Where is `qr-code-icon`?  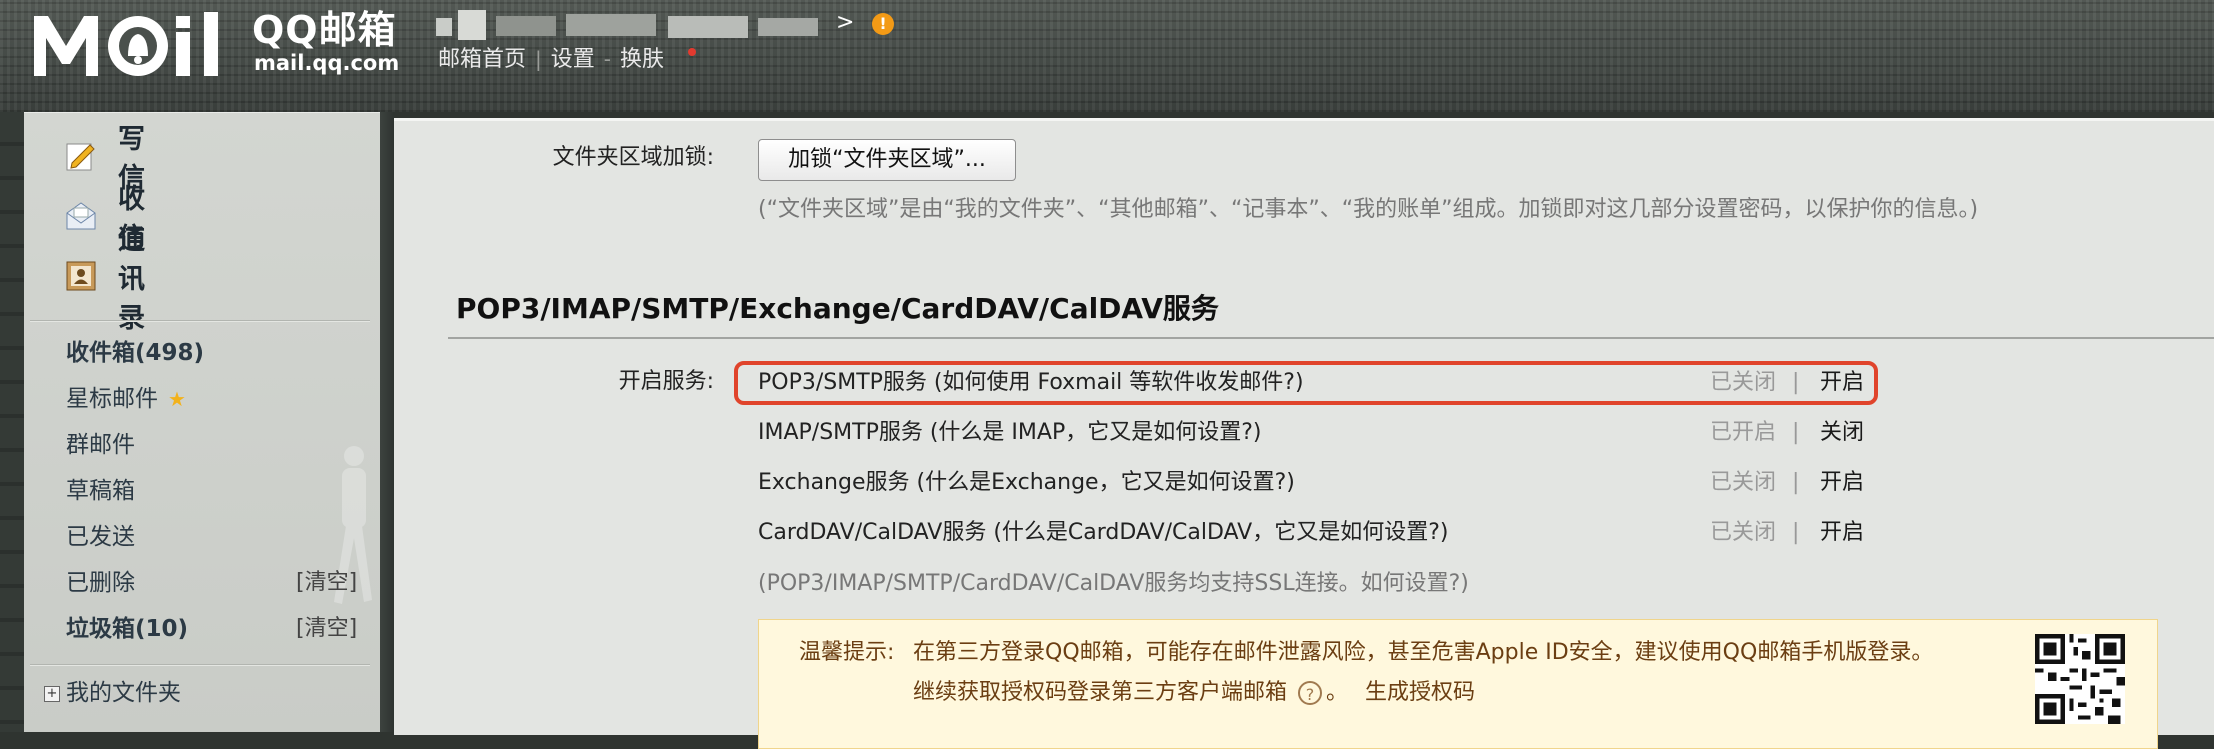 qr-code-icon is located at coordinates (2080, 679).